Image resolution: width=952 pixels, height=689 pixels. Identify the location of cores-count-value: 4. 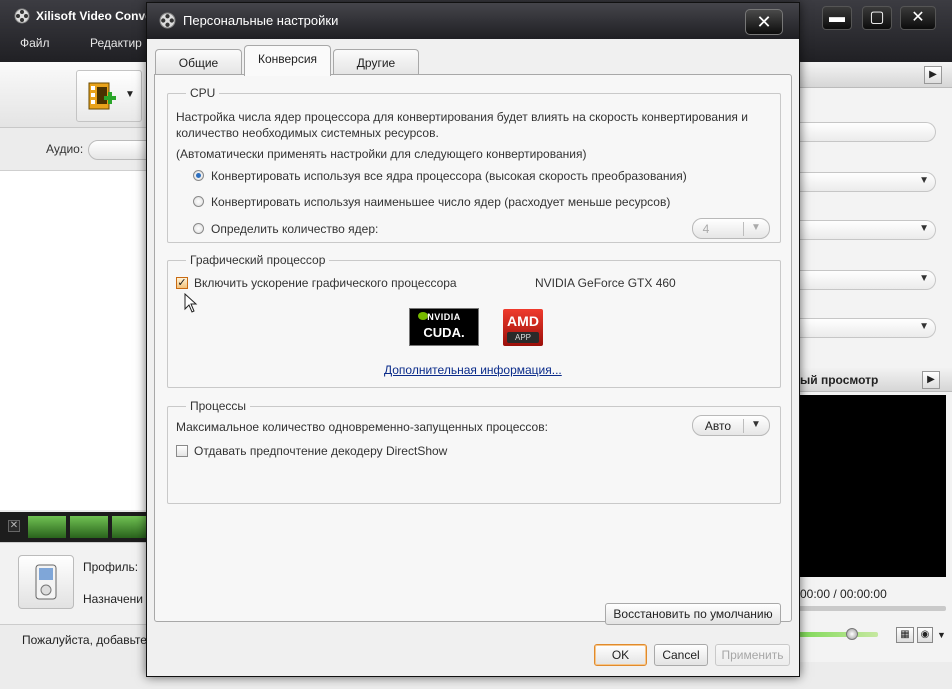
(706, 229).